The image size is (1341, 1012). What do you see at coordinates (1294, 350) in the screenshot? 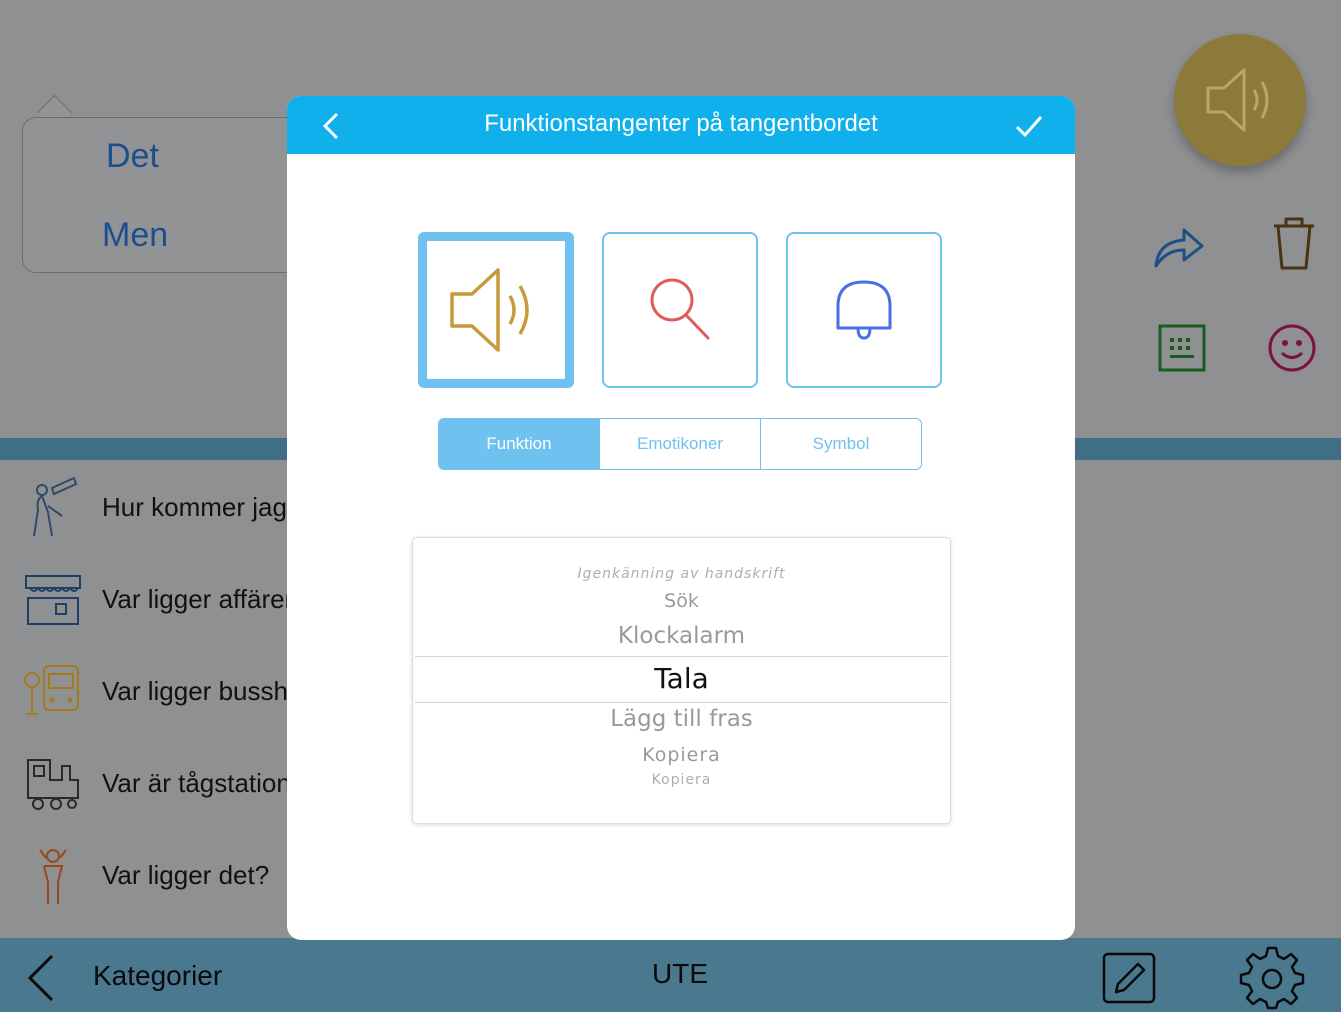
I see `emoji-icon` at bounding box center [1294, 350].